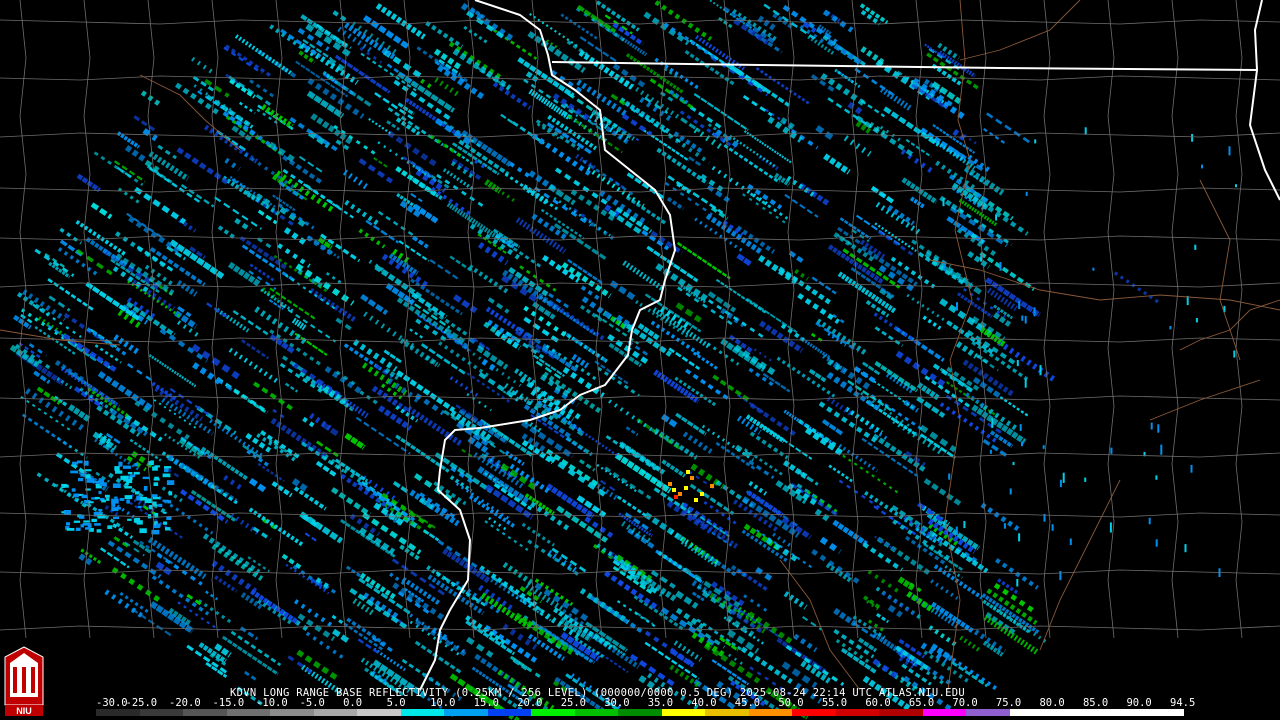 The height and width of the screenshot is (720, 1280). I want to click on hot-echo-pixel, so click(712, 486).